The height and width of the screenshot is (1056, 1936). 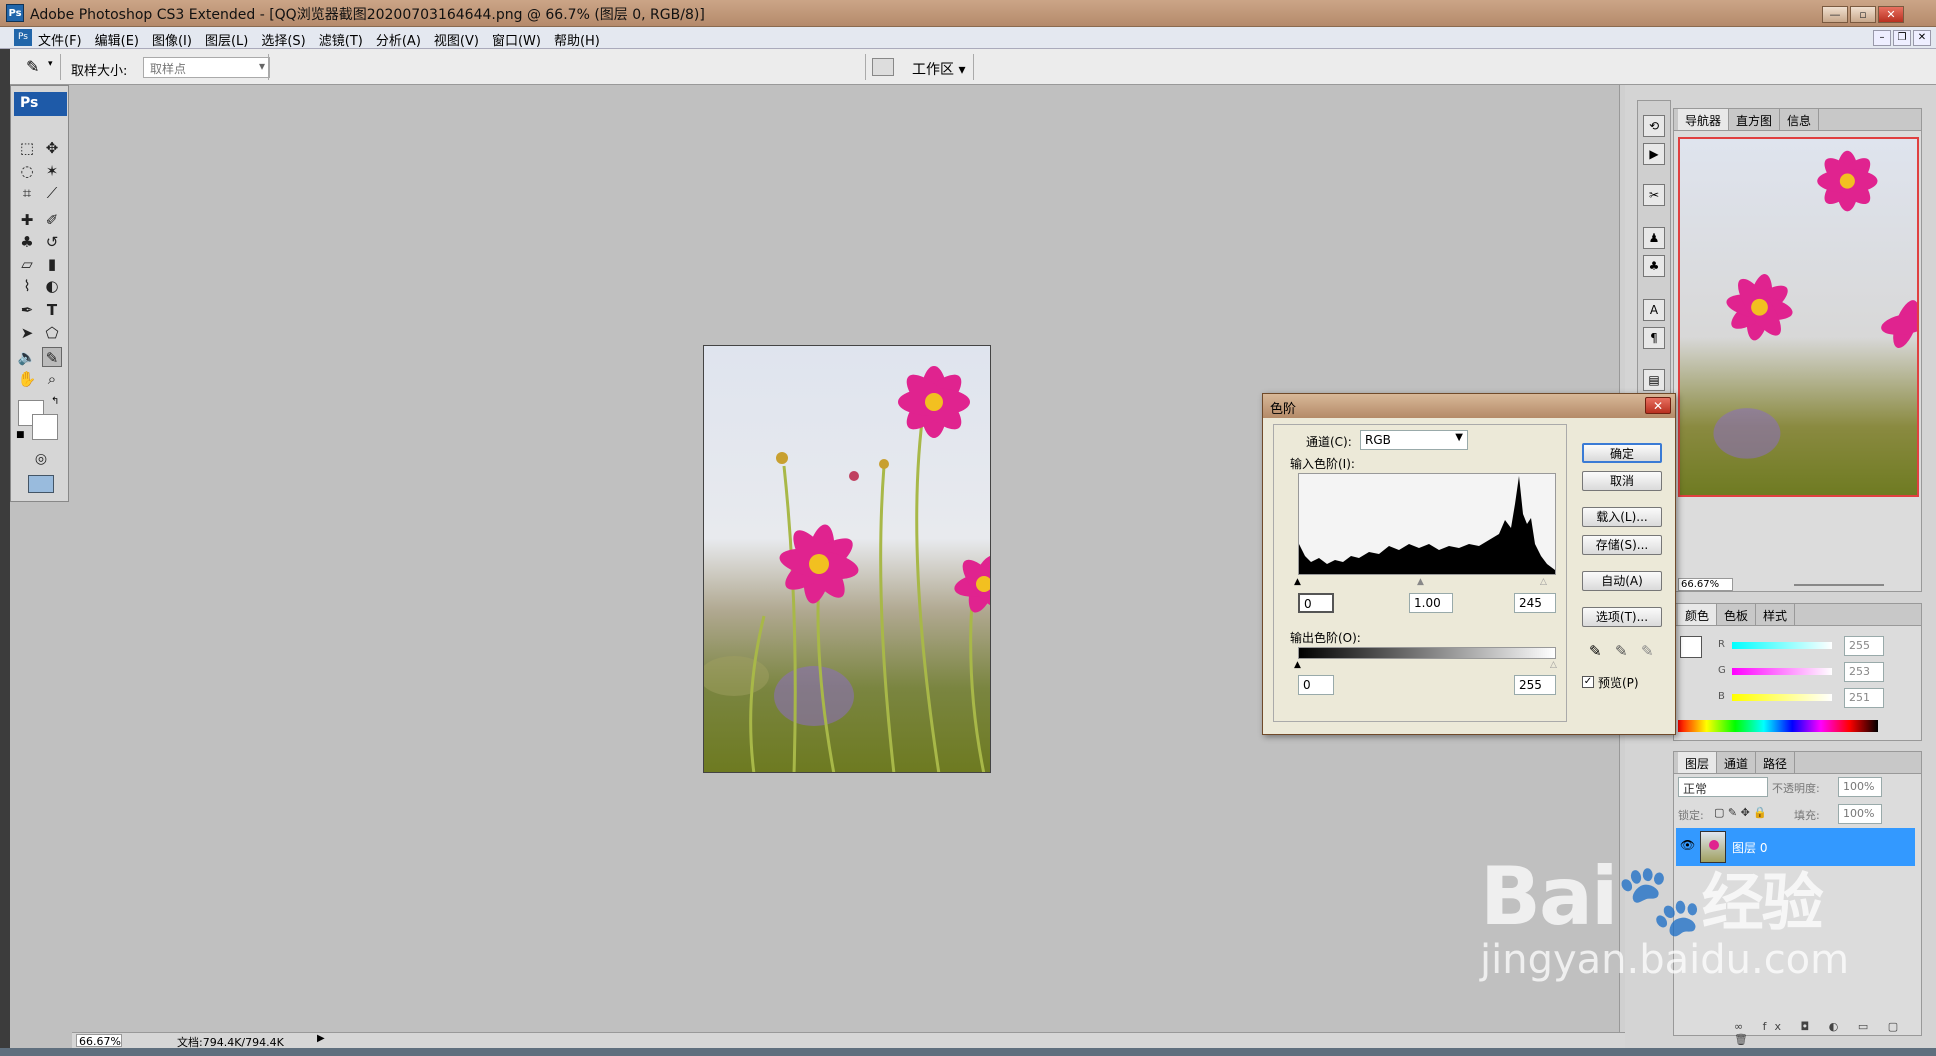 I want to click on screen-mode-icon, so click(x=41, y=484).